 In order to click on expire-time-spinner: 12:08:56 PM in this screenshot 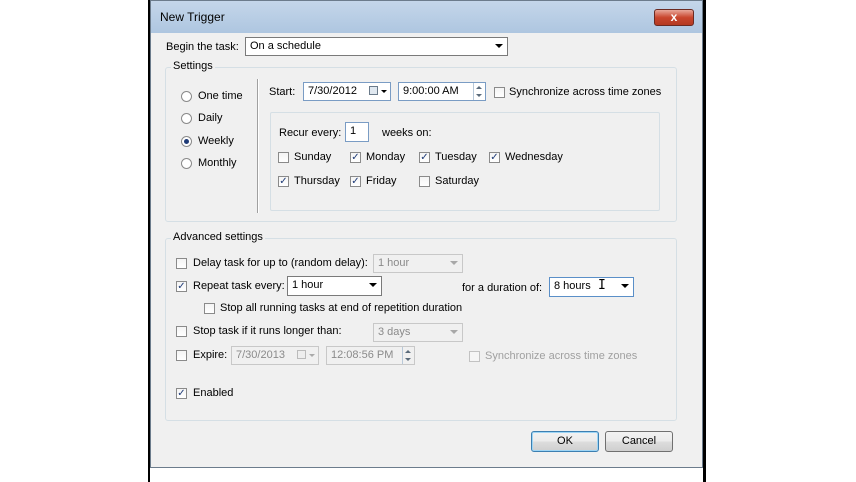, I will do `click(370, 355)`.